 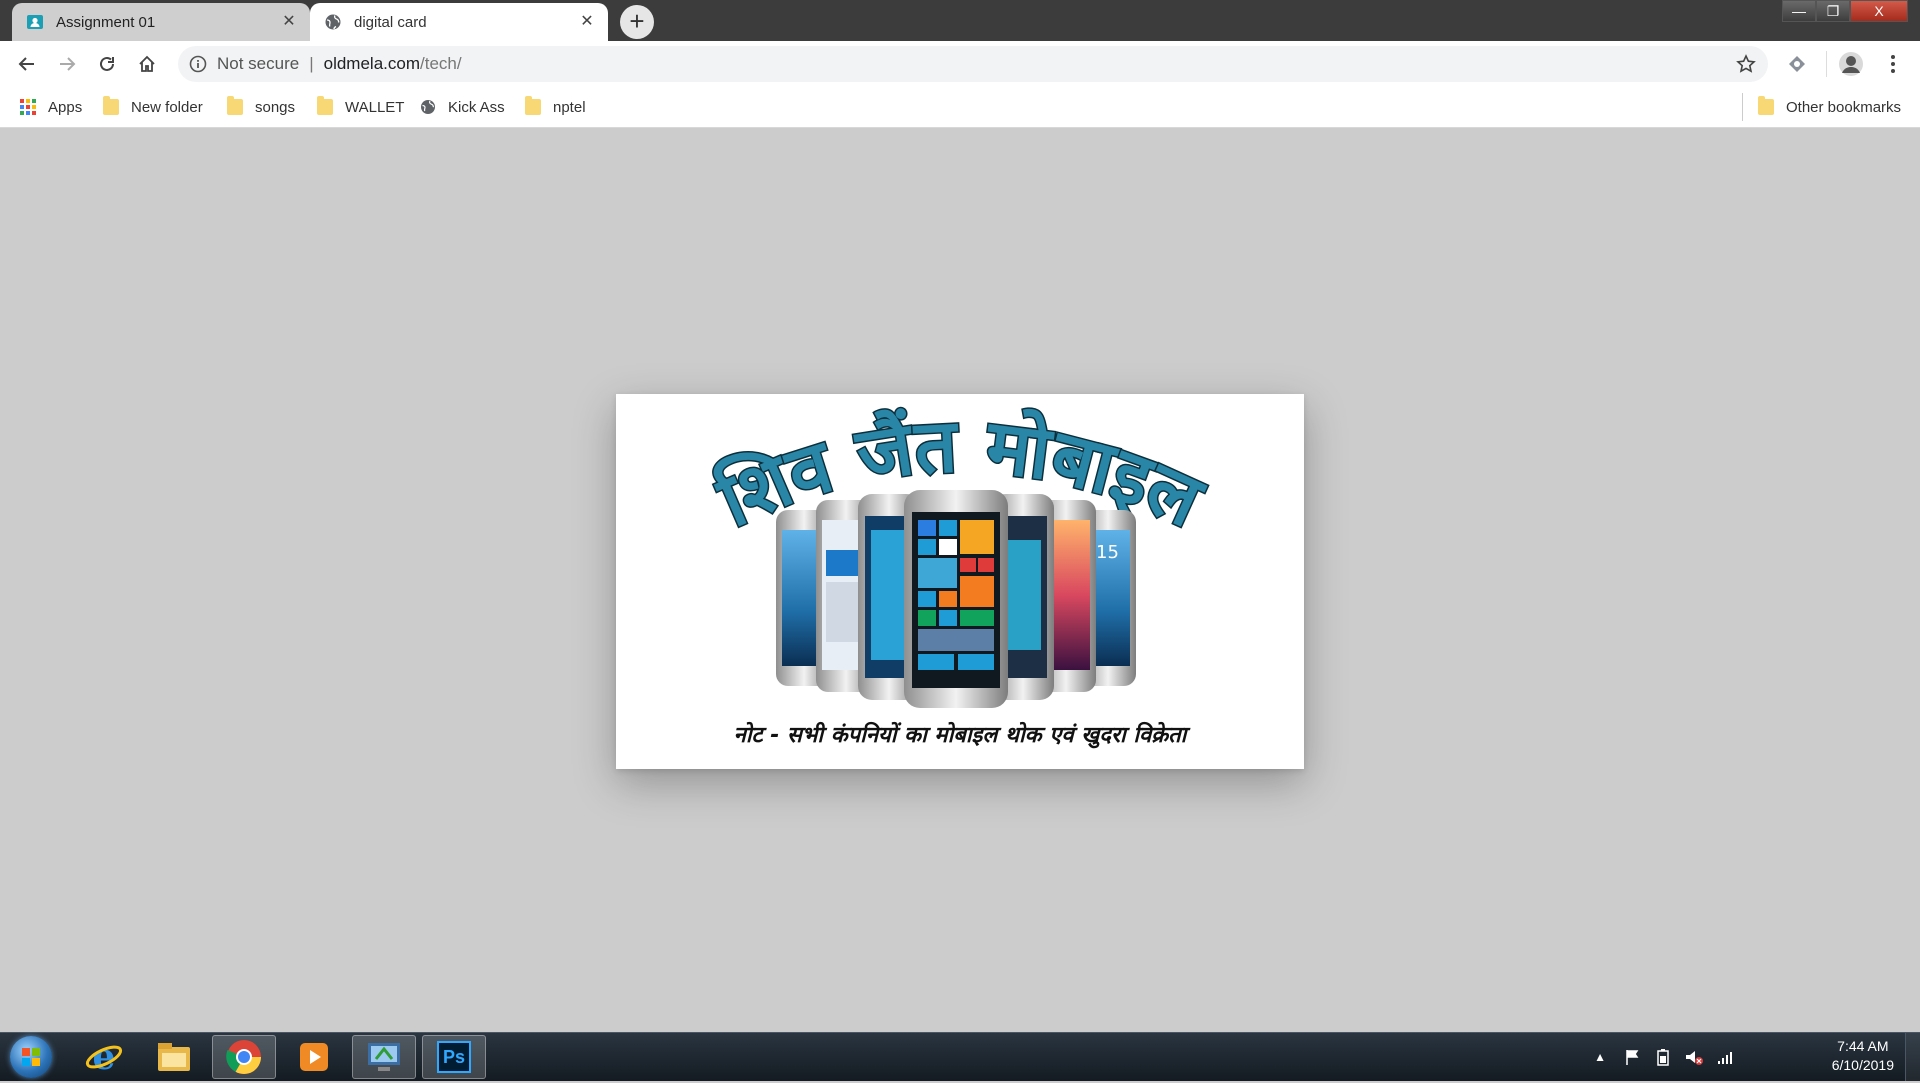 I want to click on clock-time: 7:44 AM, so click(x=1863, y=1046).